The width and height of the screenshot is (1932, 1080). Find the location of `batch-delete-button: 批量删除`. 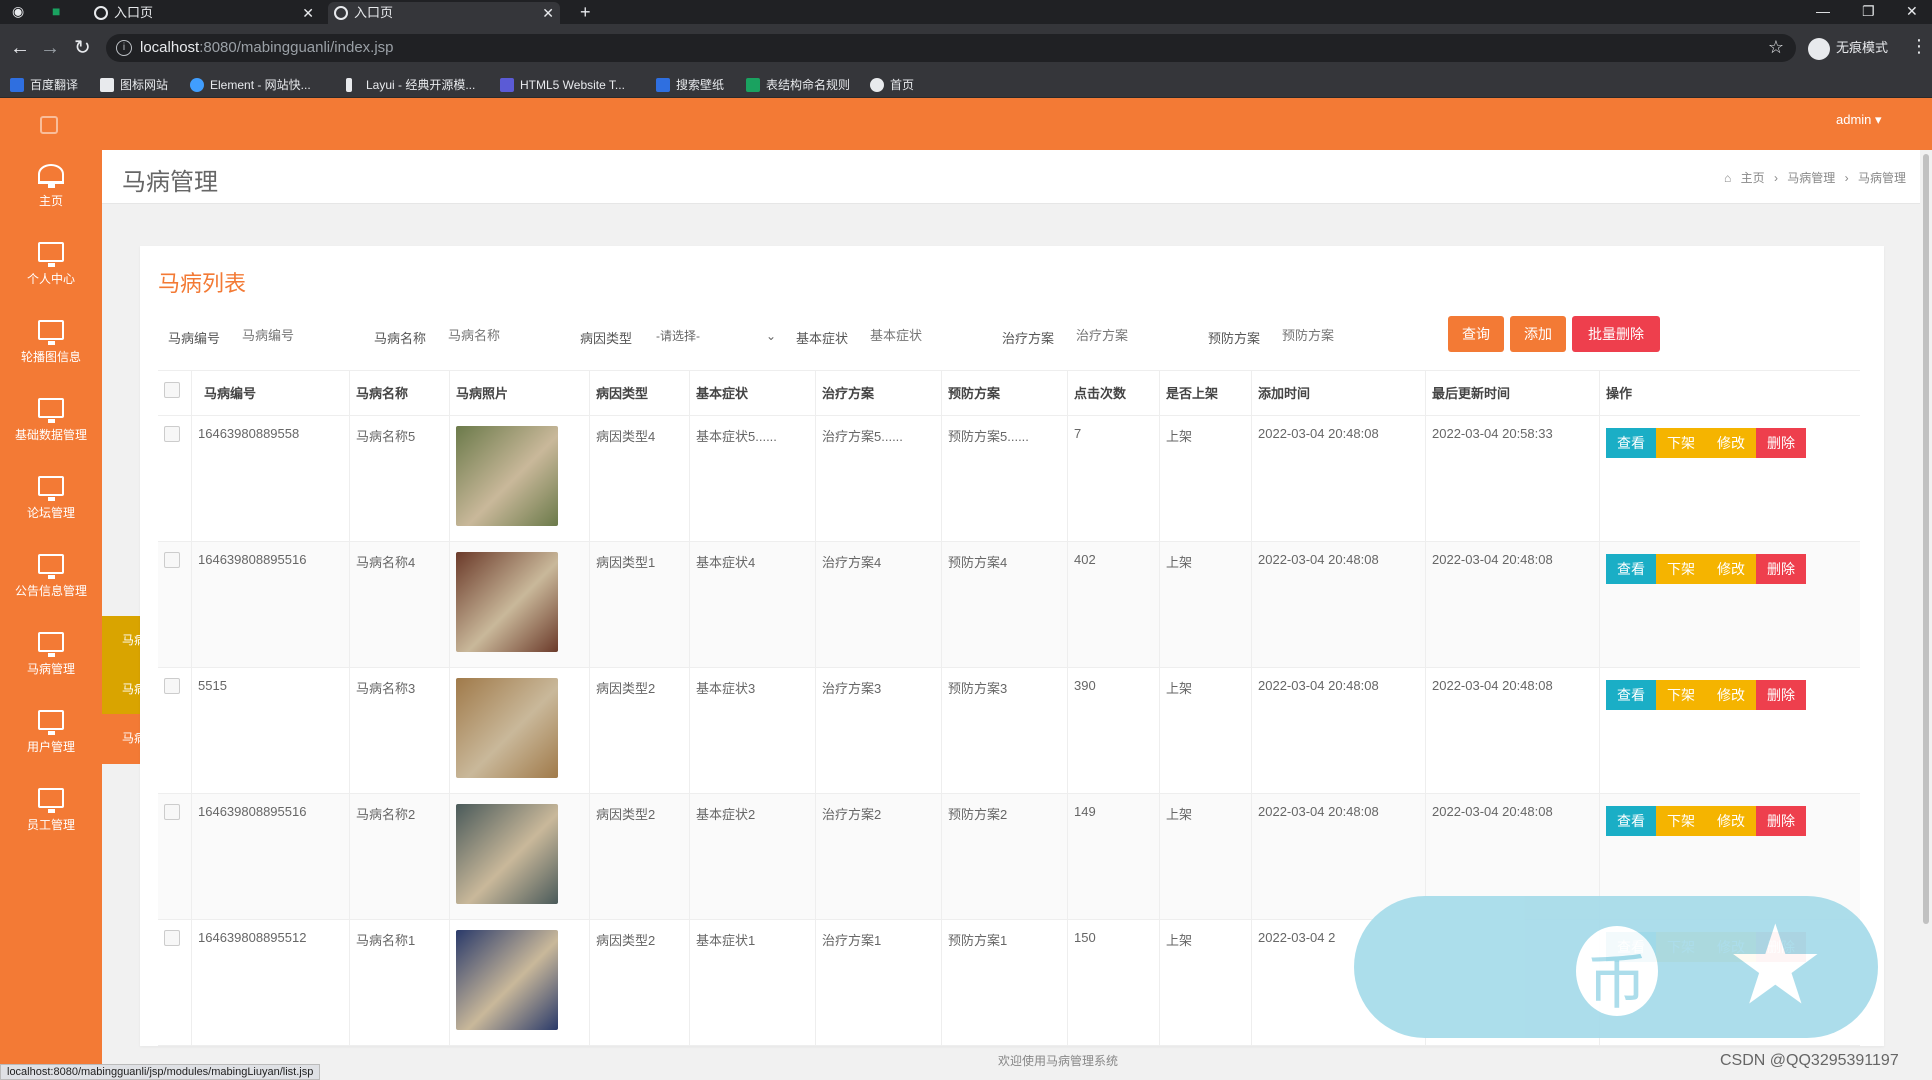

batch-delete-button: 批量删除 is located at coordinates (1616, 334).